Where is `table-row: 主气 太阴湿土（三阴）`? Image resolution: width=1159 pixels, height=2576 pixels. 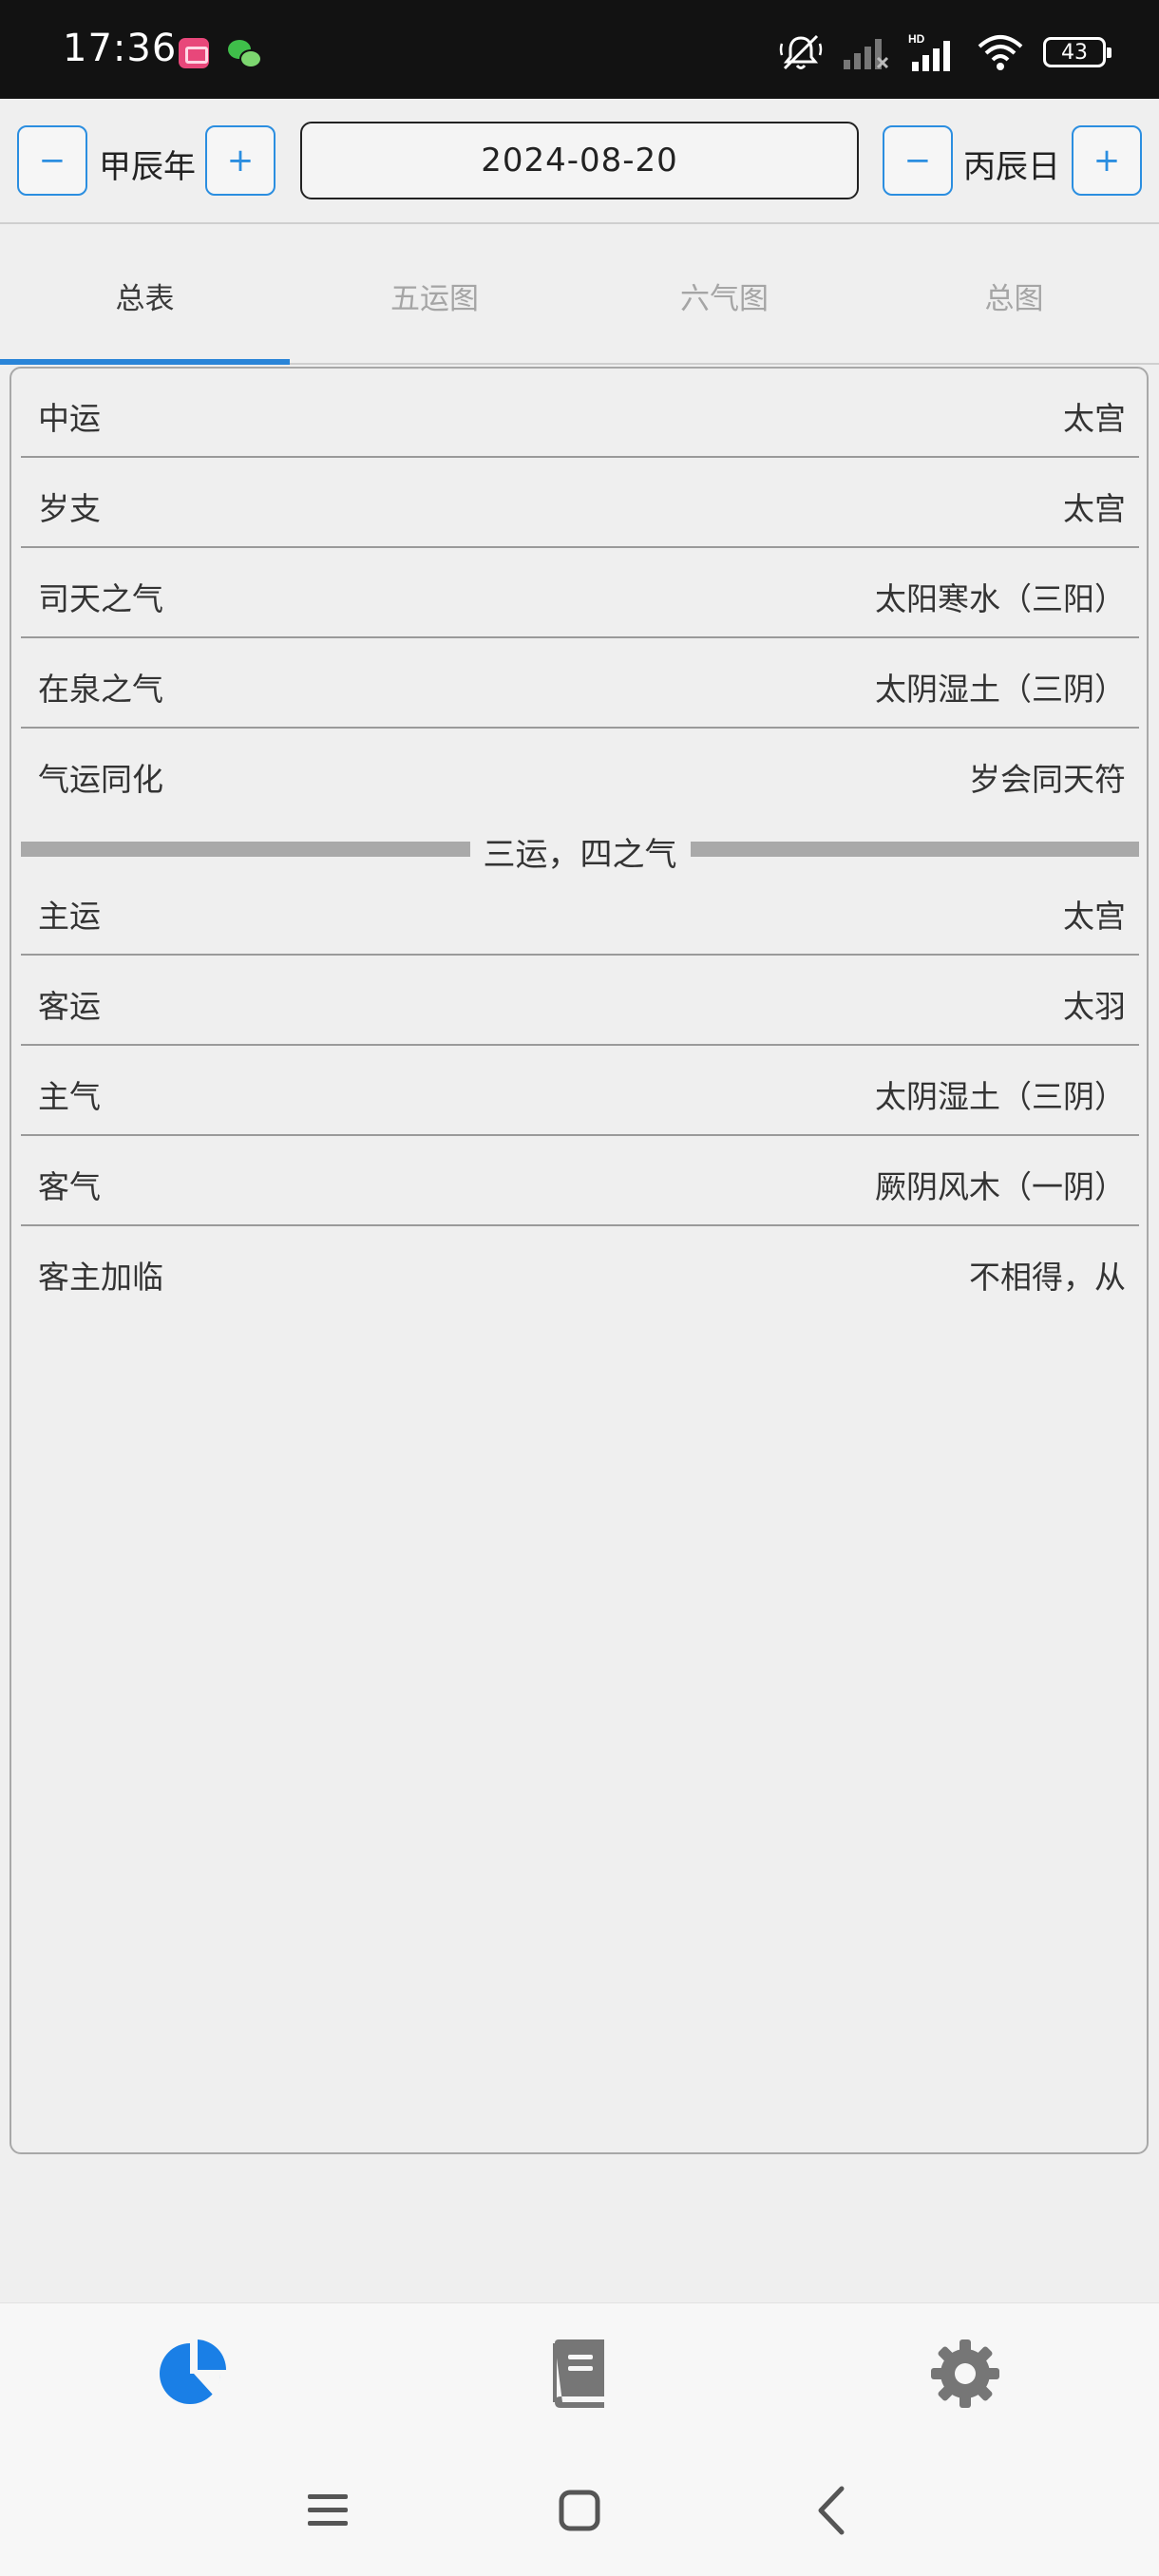 table-row: 主气 太阴湿土（三阴） is located at coordinates (580, 1091).